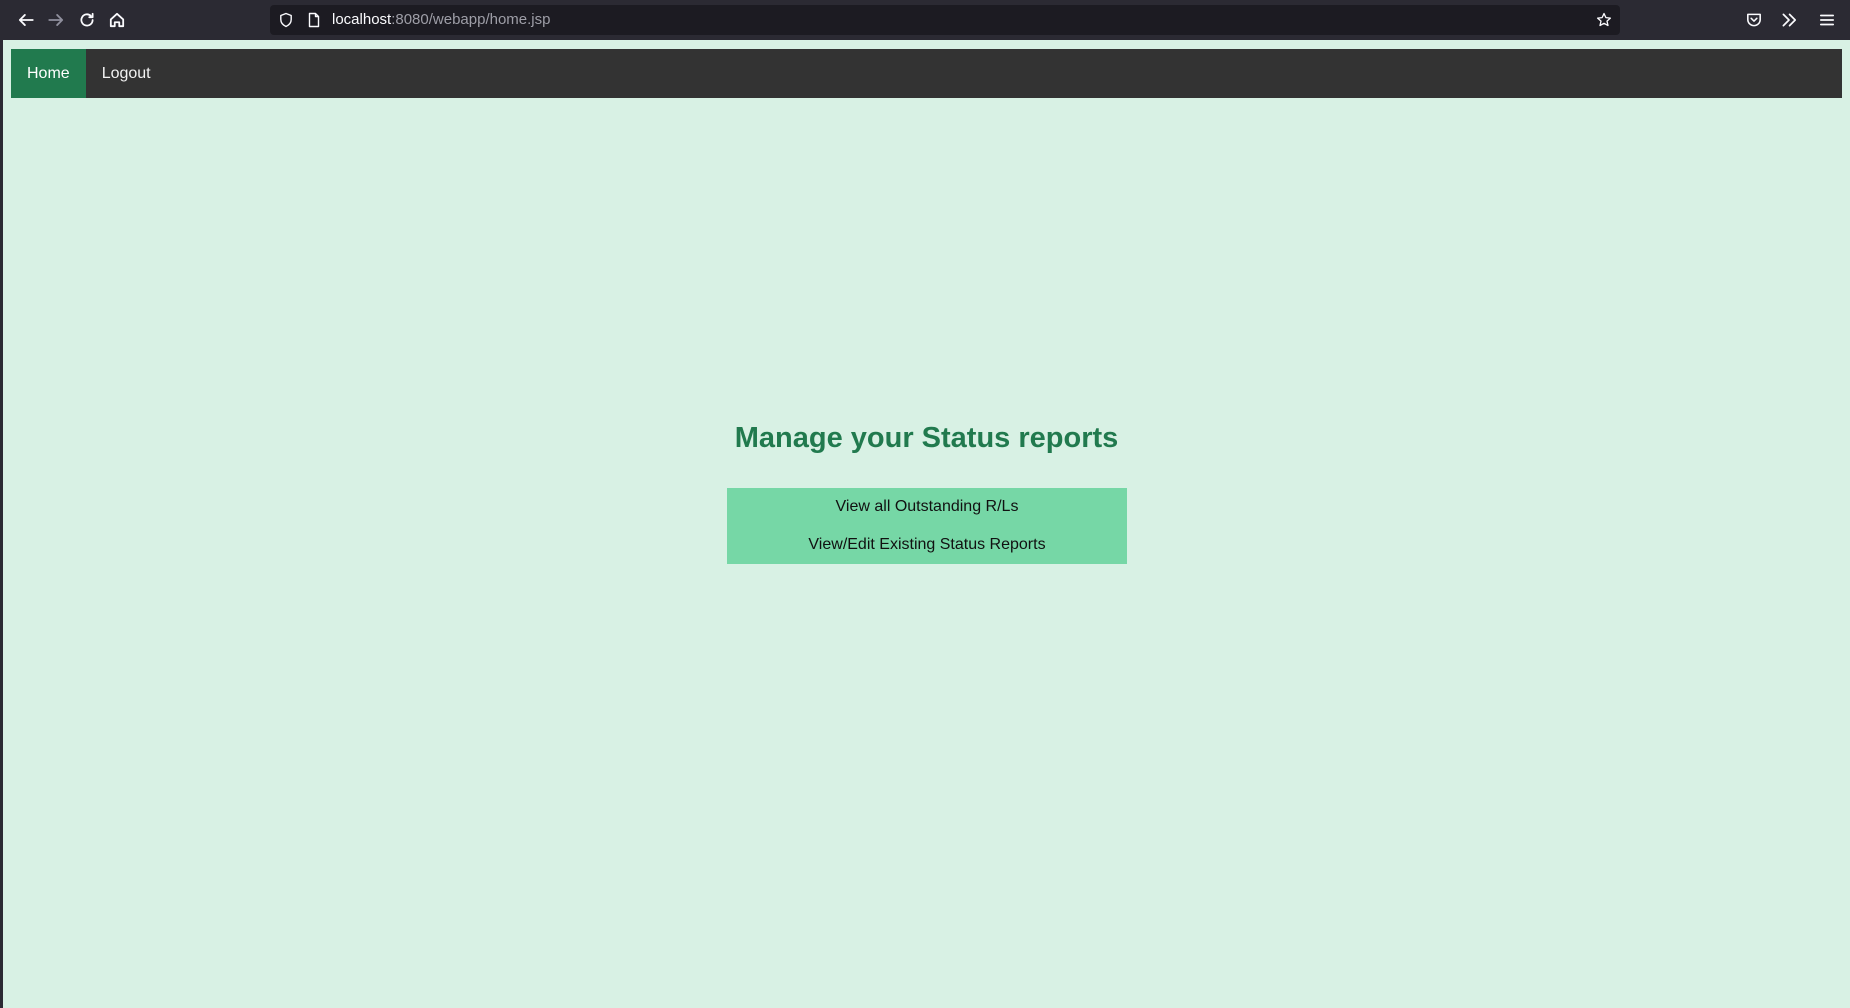 The height and width of the screenshot is (1008, 1850). I want to click on page-icon, so click(314, 20).